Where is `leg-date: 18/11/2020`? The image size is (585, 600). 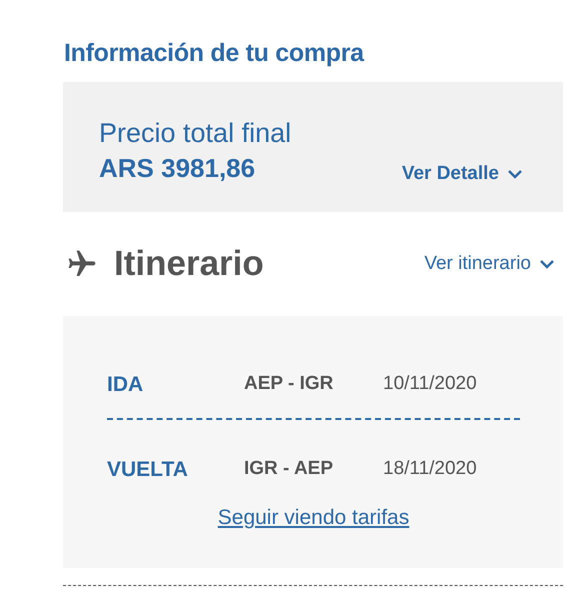
leg-date: 18/11/2020 is located at coordinates (430, 469).